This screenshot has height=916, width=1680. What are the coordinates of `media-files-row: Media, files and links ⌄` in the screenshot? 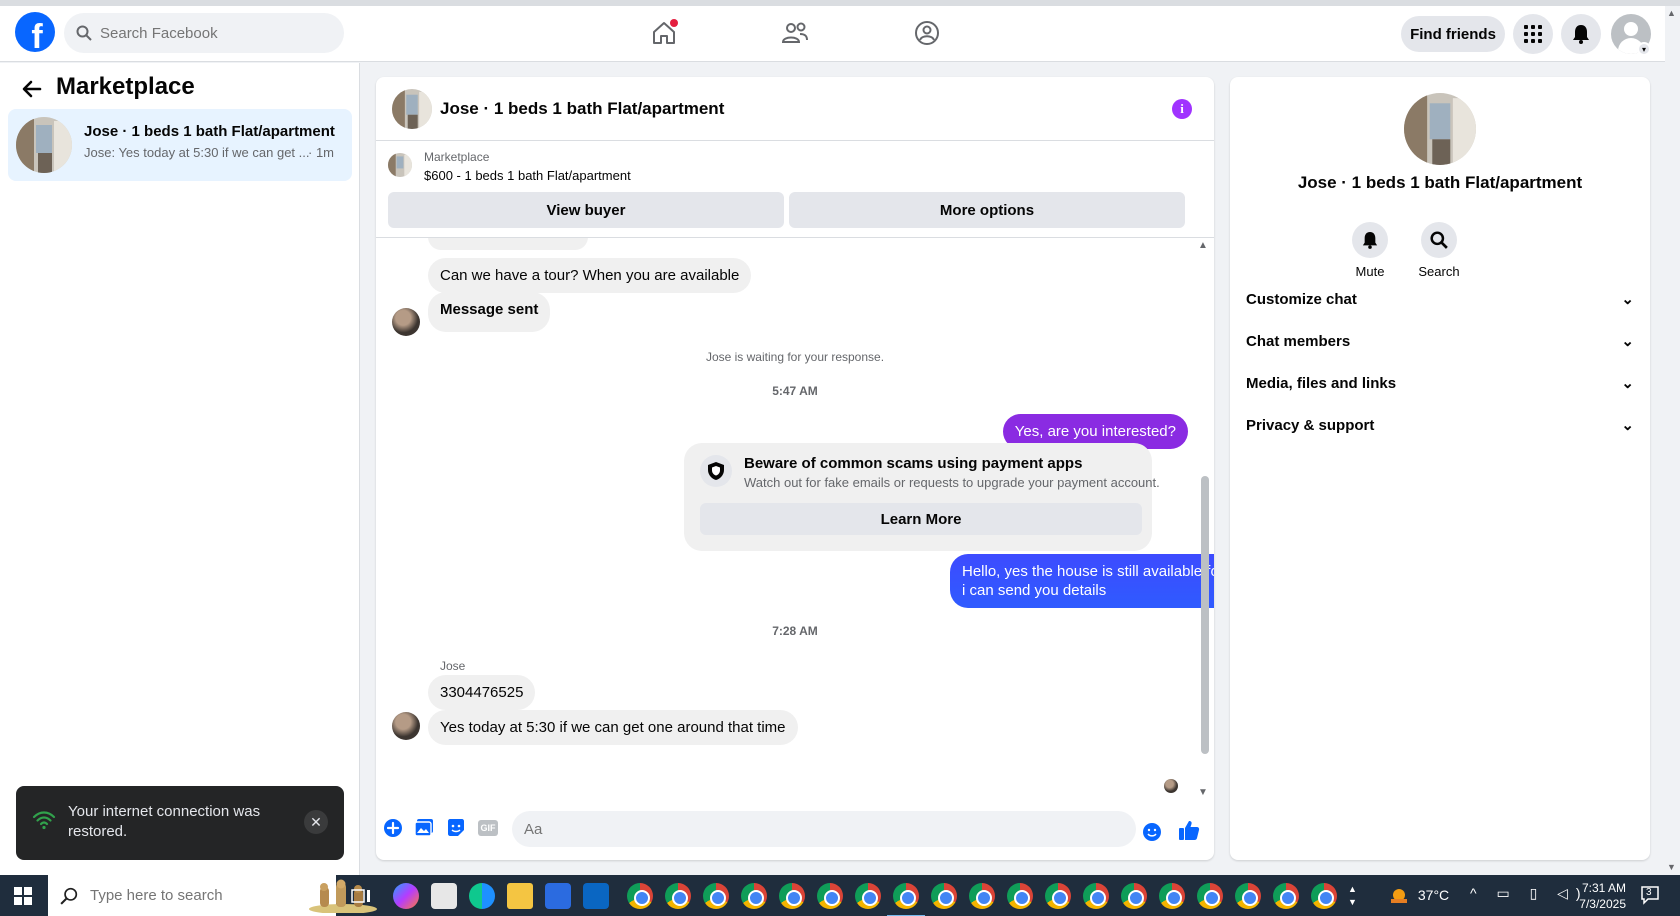 It's located at (1440, 383).